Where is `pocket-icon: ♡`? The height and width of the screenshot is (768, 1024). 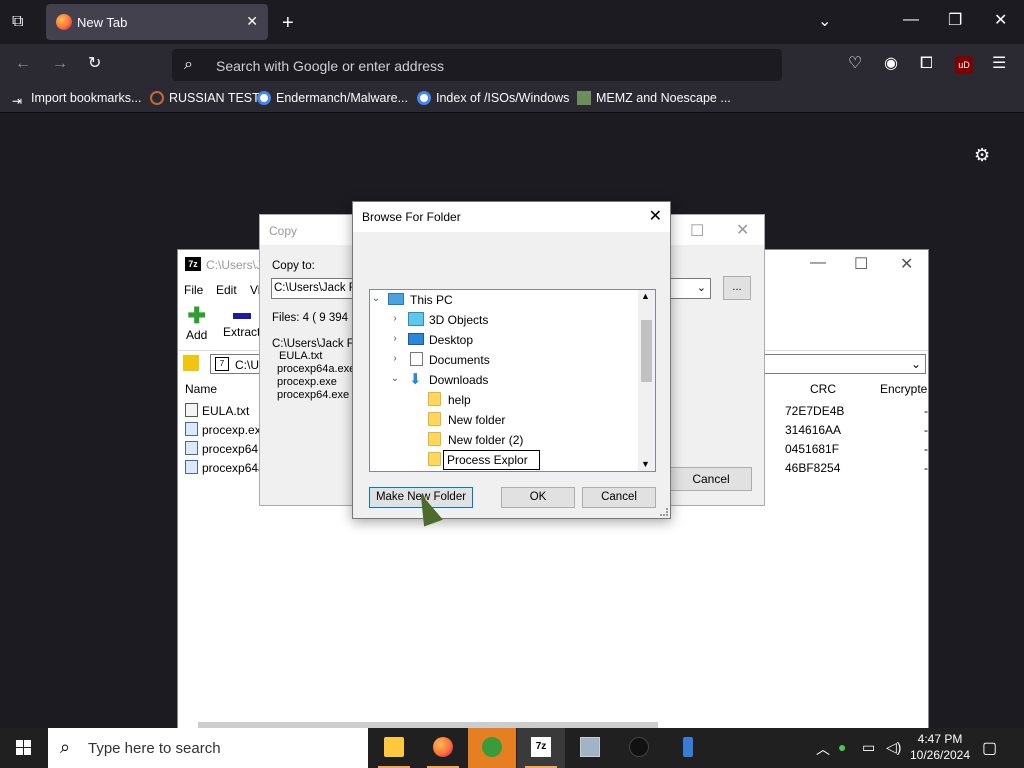 pocket-icon: ♡ is located at coordinates (855, 64).